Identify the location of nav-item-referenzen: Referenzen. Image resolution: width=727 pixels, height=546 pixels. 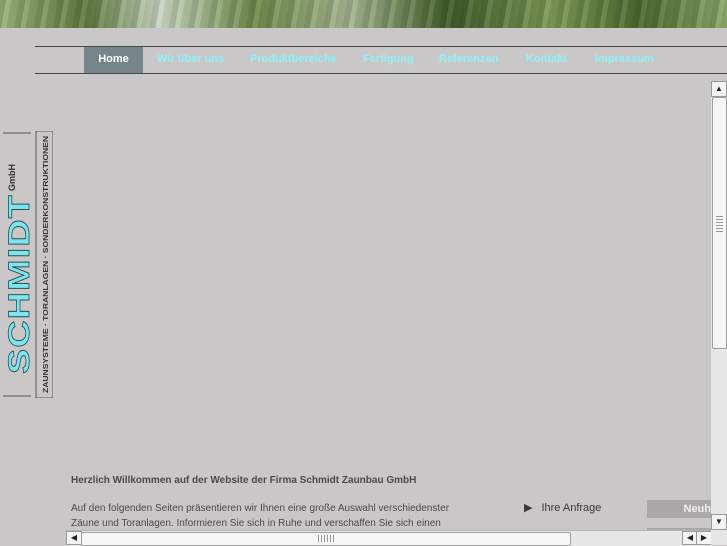
(468, 60).